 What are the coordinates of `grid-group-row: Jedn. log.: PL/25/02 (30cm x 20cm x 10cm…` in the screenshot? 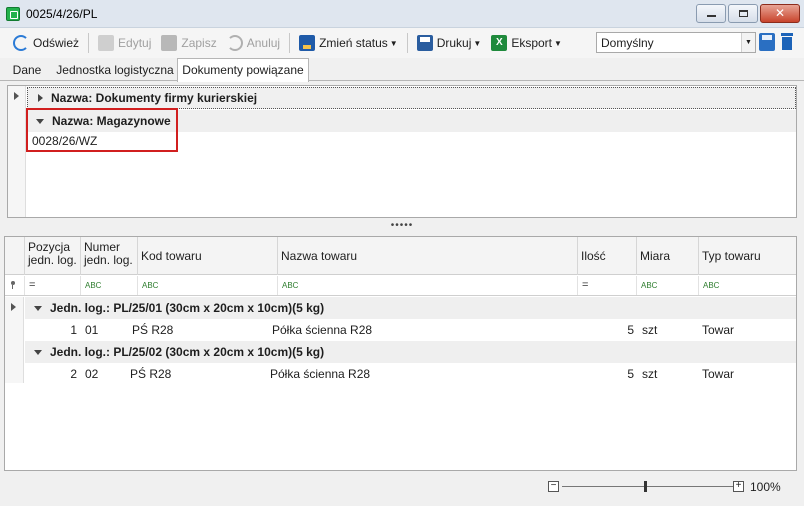 It's located at (410, 352).